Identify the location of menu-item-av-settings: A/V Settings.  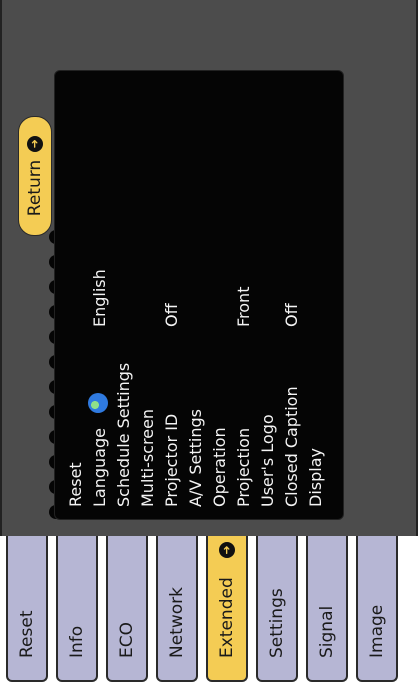
(195, 294).